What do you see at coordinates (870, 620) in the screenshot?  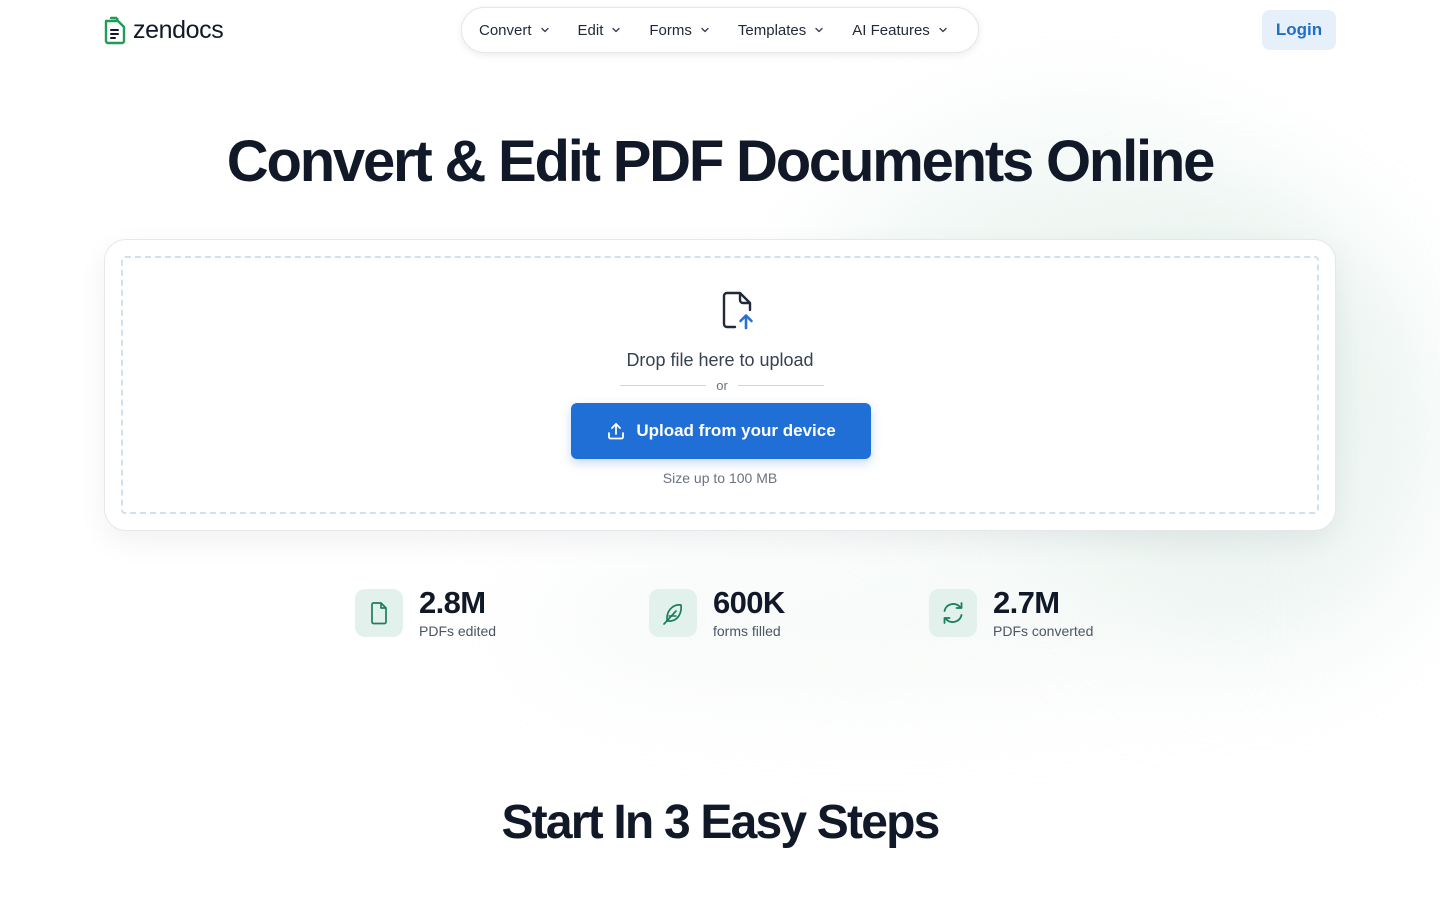 I see `background-glow` at bounding box center [870, 620].